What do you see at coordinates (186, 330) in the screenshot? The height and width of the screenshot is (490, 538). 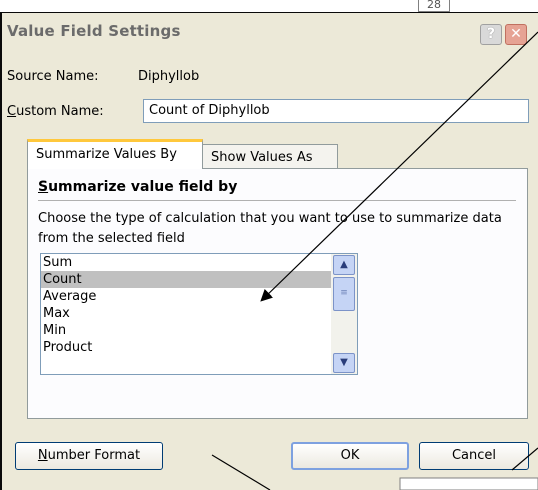 I see `list-item: Min` at bounding box center [186, 330].